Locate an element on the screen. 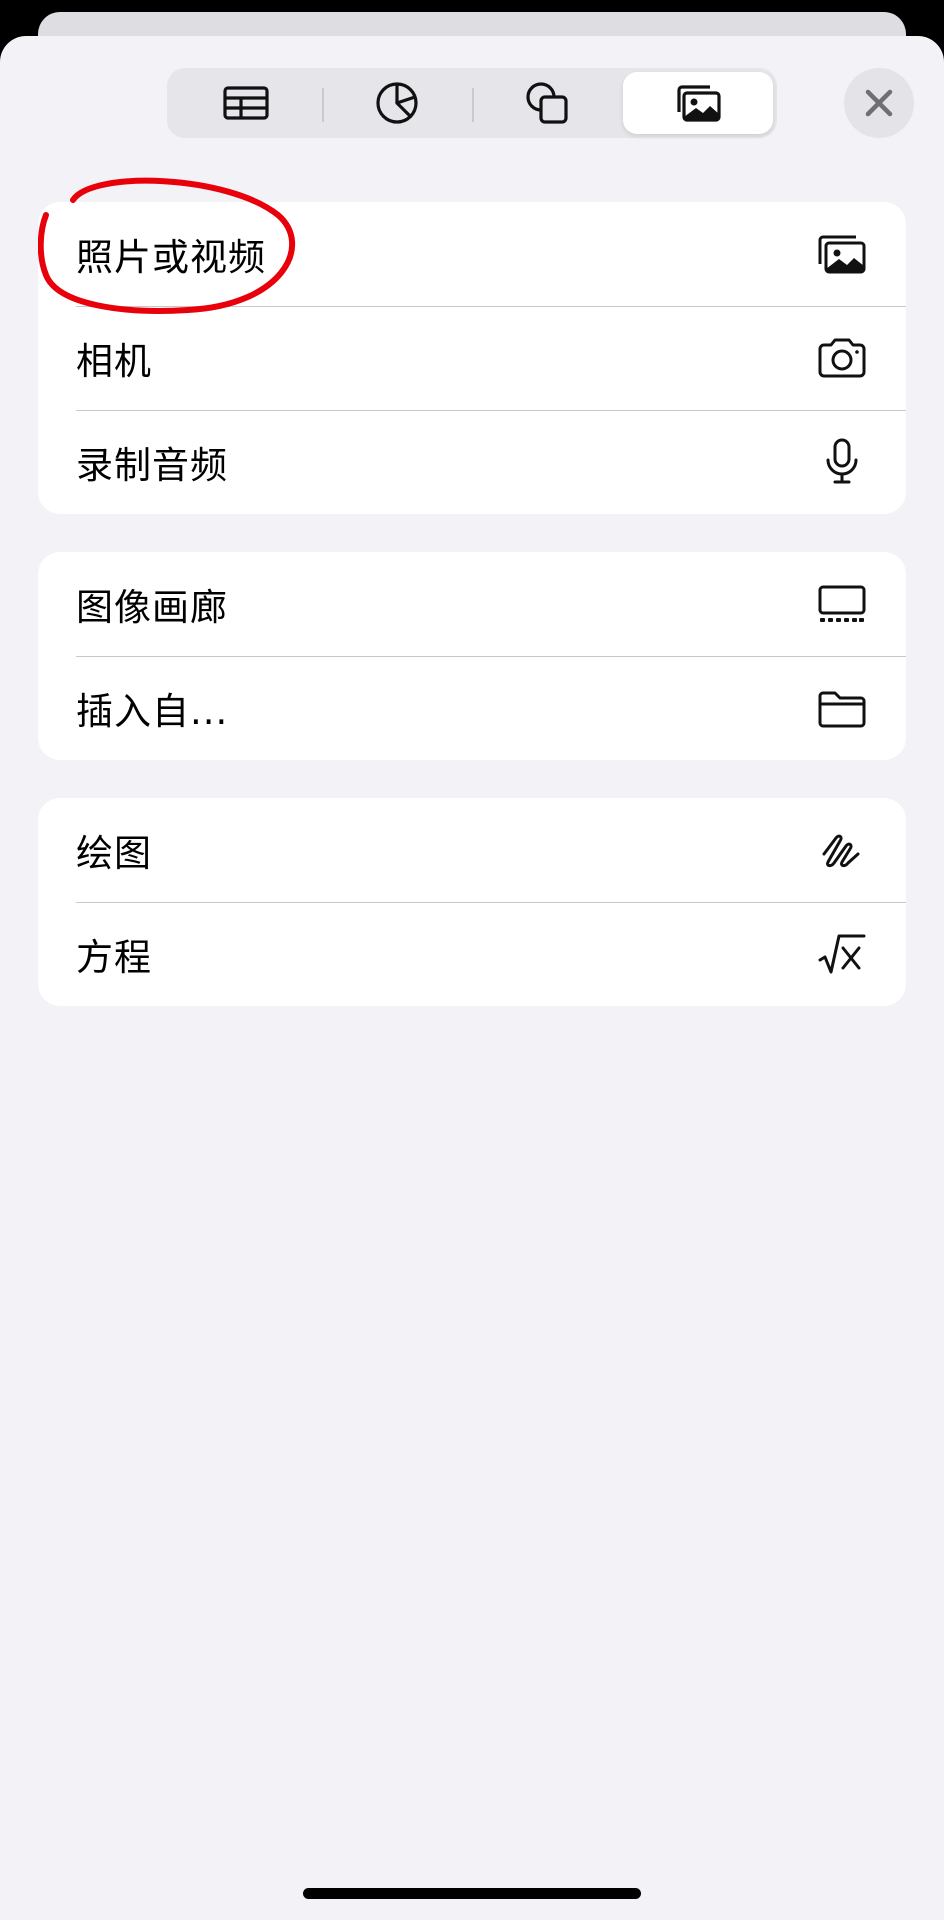 This screenshot has height=1920, width=944. tab-shapes is located at coordinates (547, 103).